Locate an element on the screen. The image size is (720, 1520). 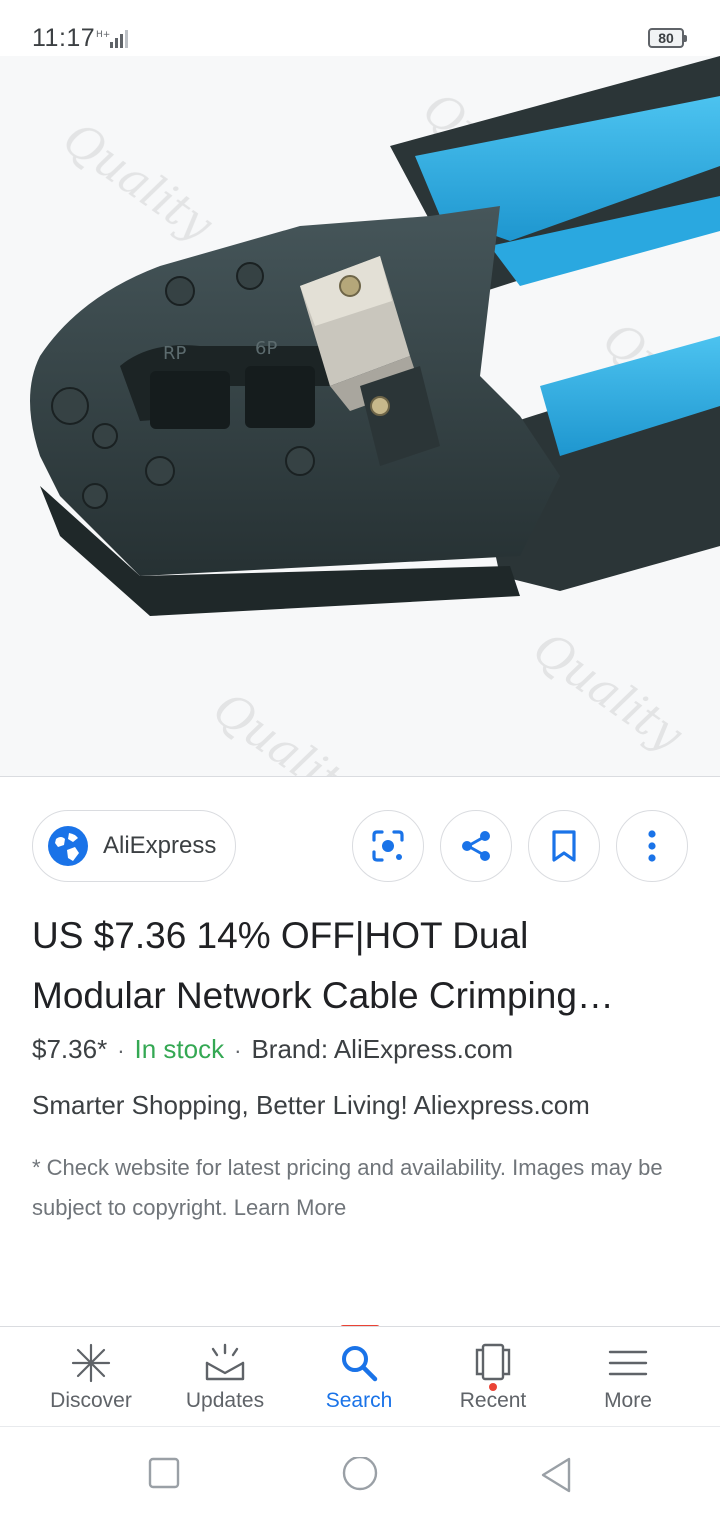
nav-search: Search is located at coordinates (359, 1377).